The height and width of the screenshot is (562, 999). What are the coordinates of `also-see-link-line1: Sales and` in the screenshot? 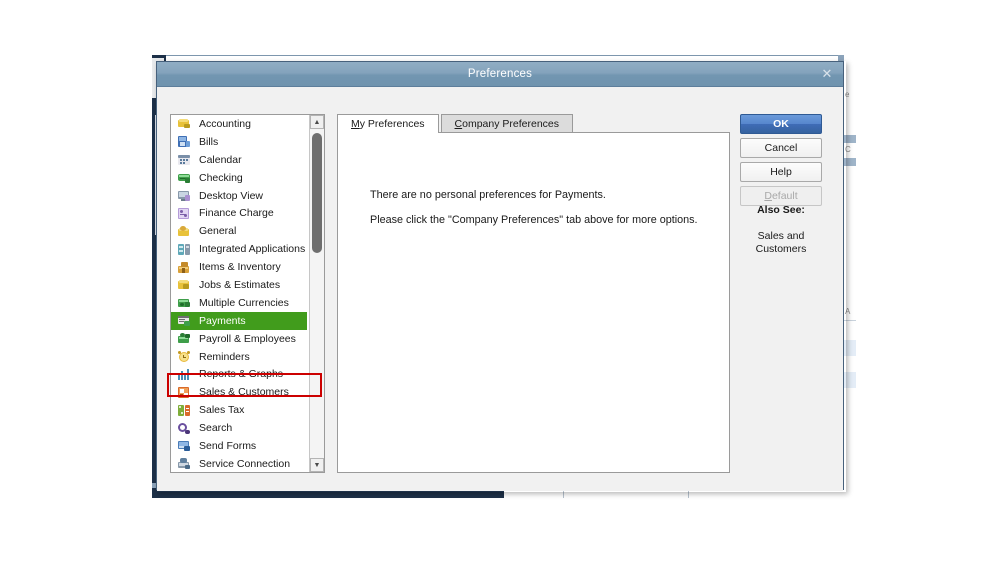 It's located at (781, 236).